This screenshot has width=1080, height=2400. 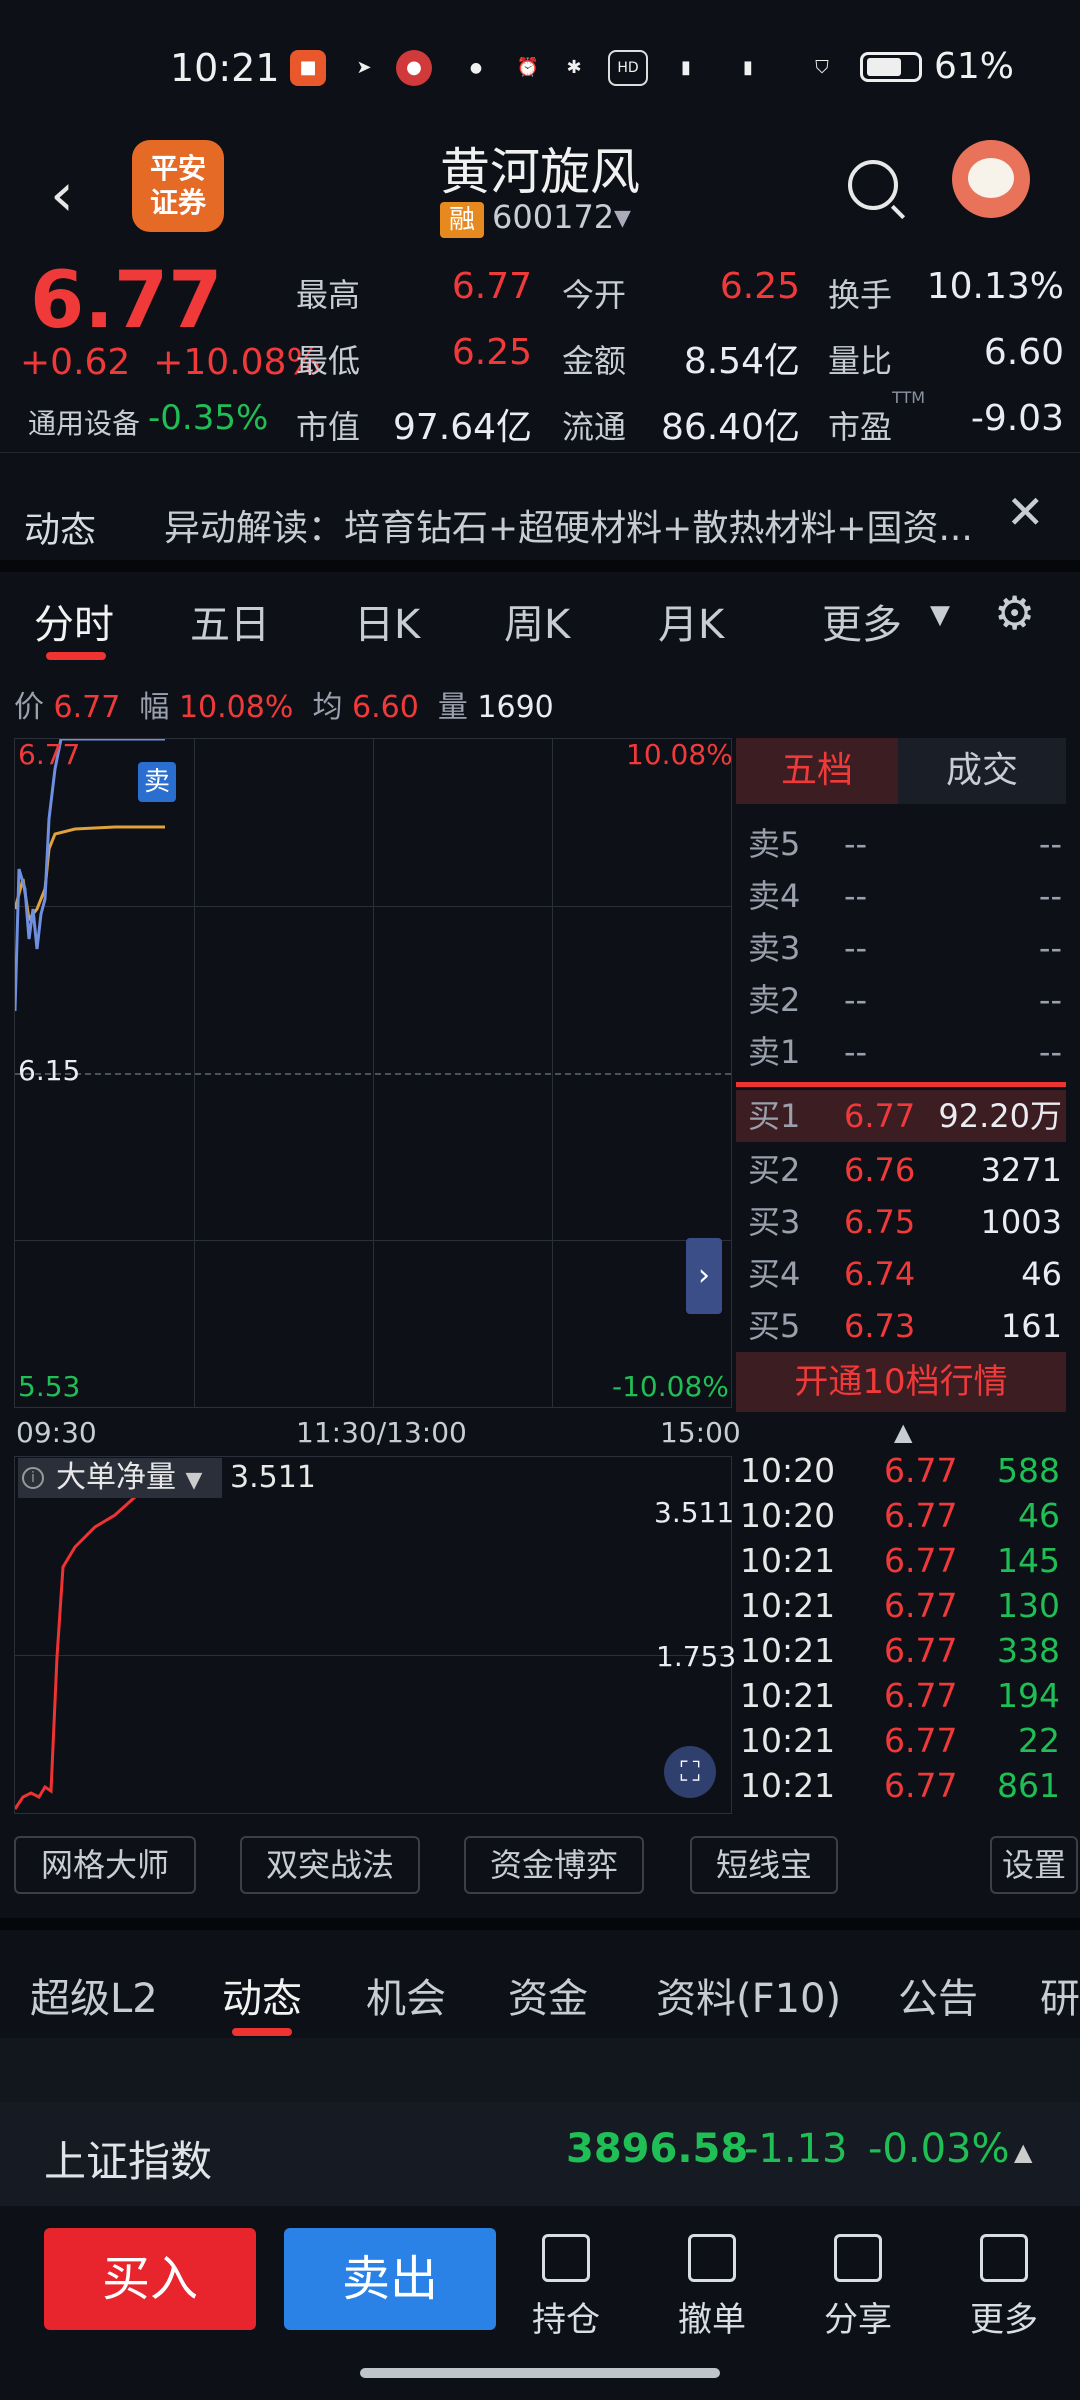 What do you see at coordinates (1028, 1785) in the screenshot?
I see `trade-volume: 861` at bounding box center [1028, 1785].